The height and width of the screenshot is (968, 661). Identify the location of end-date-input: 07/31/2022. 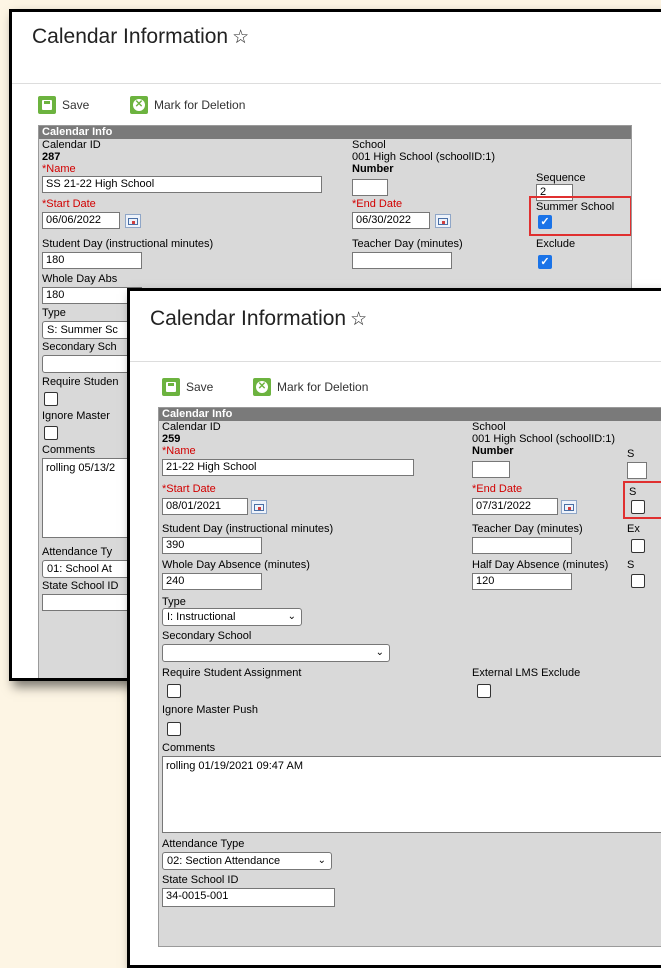
(515, 506).